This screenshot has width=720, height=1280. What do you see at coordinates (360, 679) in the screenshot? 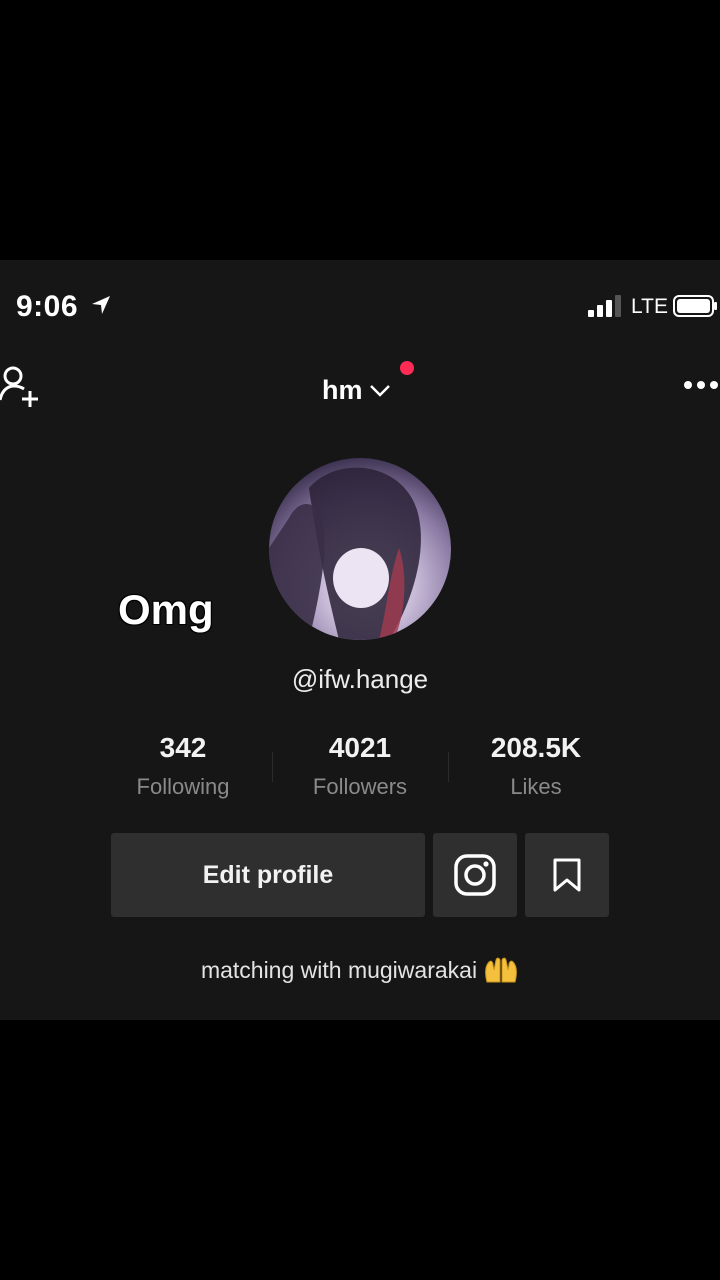
I see `profile-handle: @ifw.hange` at bounding box center [360, 679].